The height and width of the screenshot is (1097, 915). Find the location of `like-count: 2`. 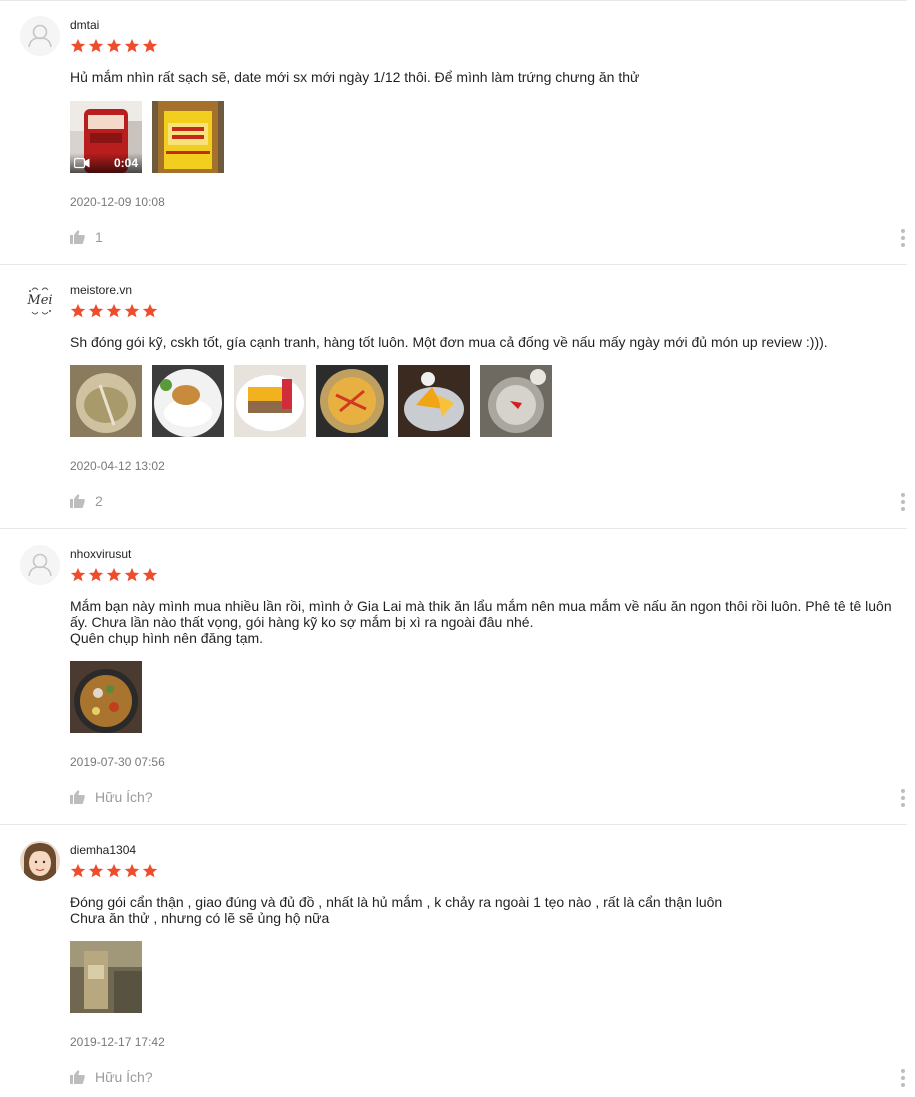

like-count: 2 is located at coordinates (99, 501).